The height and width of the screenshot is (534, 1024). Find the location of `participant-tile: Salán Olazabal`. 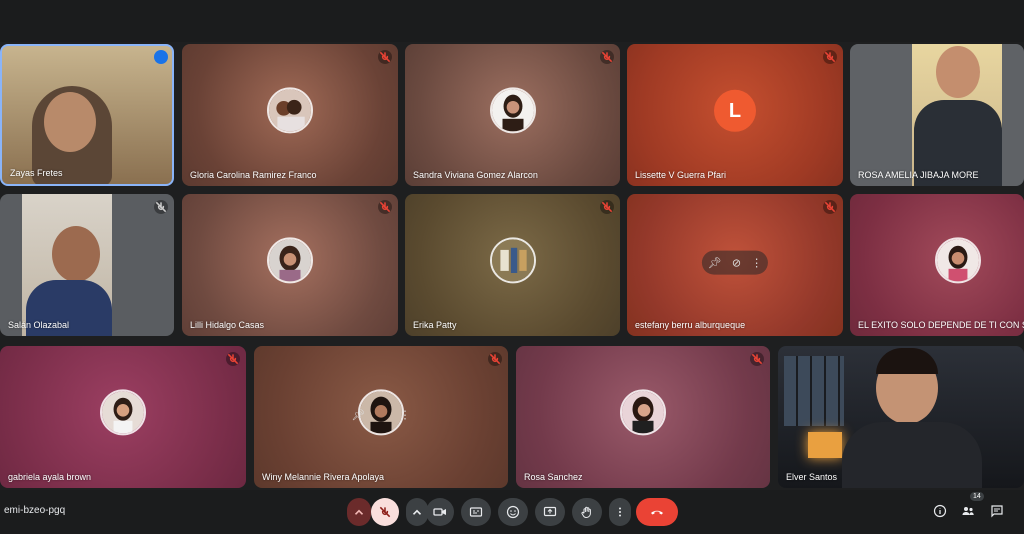

participant-tile: Salán Olazabal is located at coordinates (87, 265).